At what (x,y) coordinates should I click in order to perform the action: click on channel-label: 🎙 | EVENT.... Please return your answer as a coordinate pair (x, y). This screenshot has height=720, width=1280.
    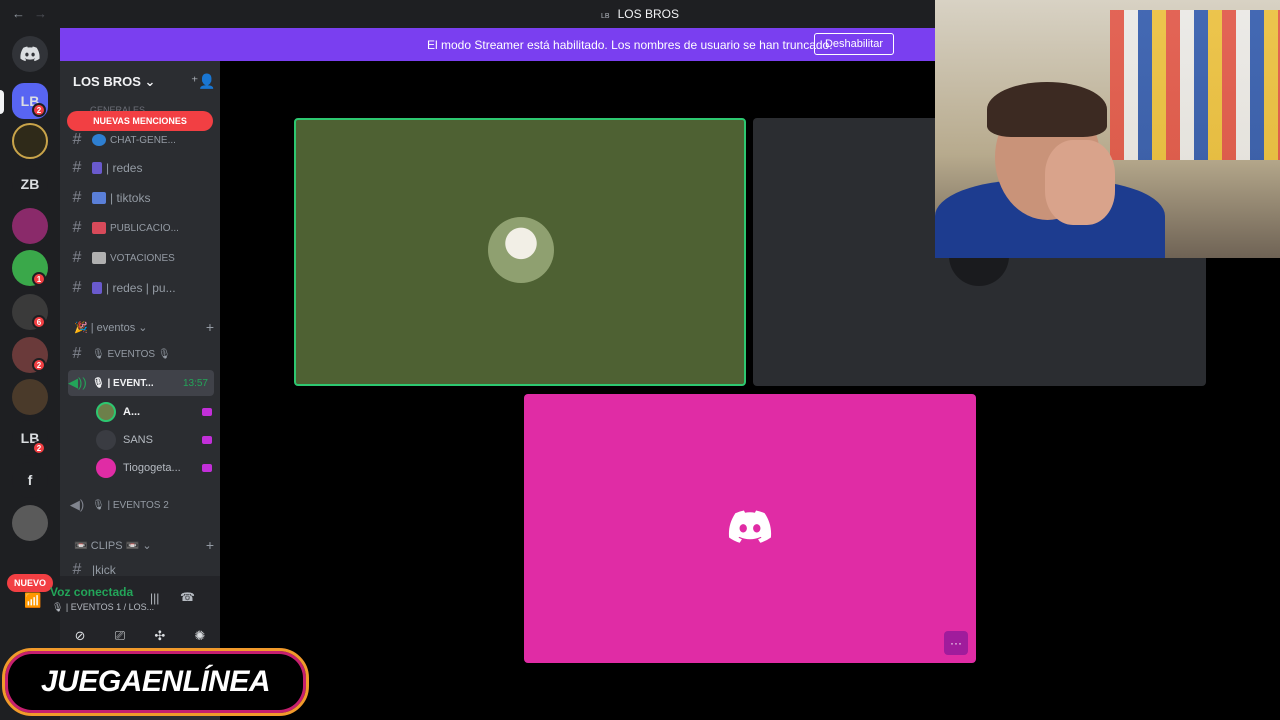
    Looking at the image, I should click on (123, 383).